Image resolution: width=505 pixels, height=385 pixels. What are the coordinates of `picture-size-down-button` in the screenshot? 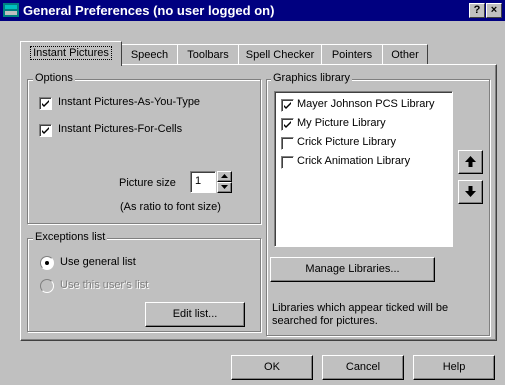 It's located at (224, 187).